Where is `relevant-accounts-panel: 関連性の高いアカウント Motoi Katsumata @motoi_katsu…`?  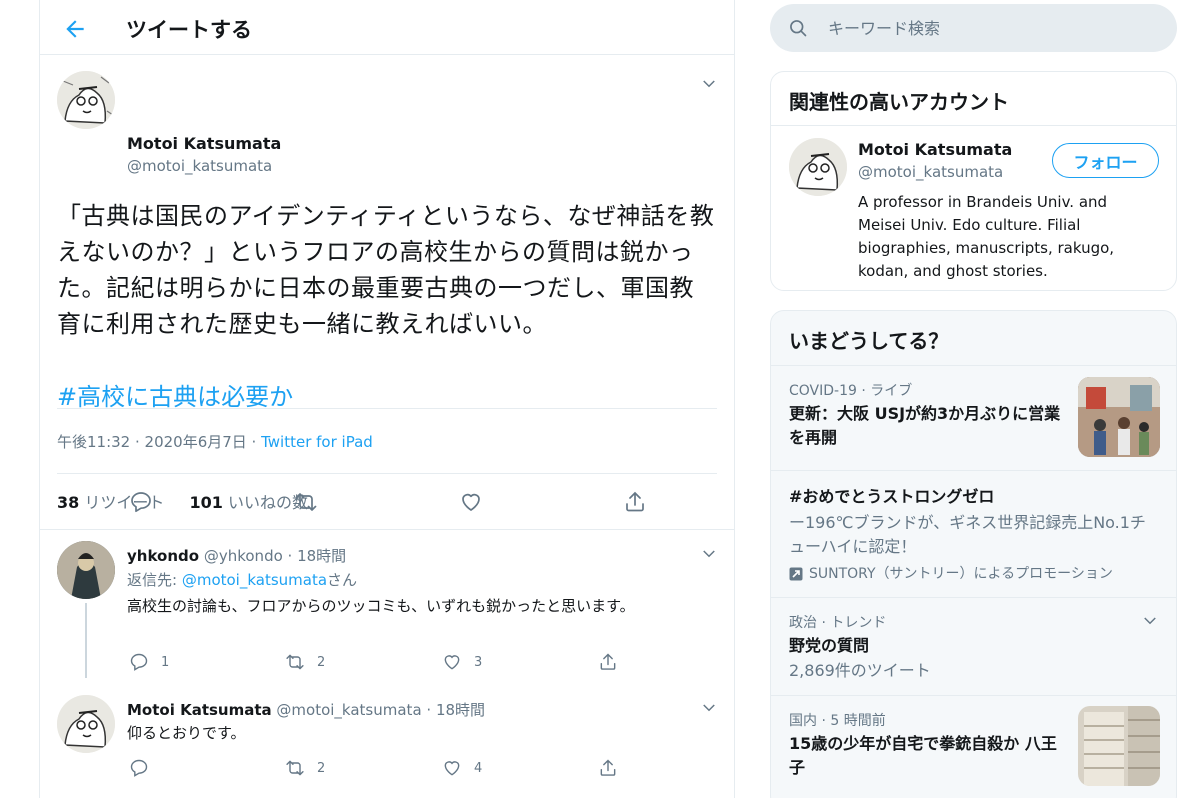 relevant-accounts-panel: 関連性の高いアカウント Motoi Katsumata @motoi_katsu… is located at coordinates (973, 181).